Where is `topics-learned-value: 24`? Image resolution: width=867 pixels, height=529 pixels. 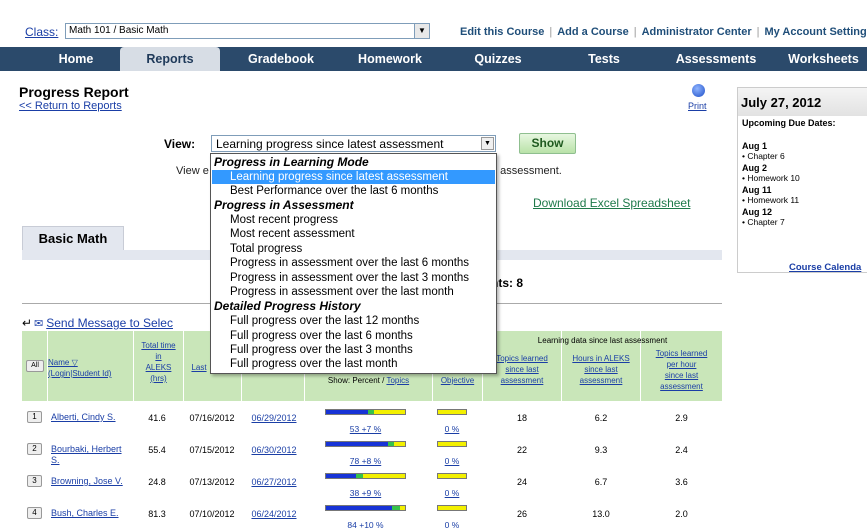 topics-learned-value: 24 is located at coordinates (521, 482).